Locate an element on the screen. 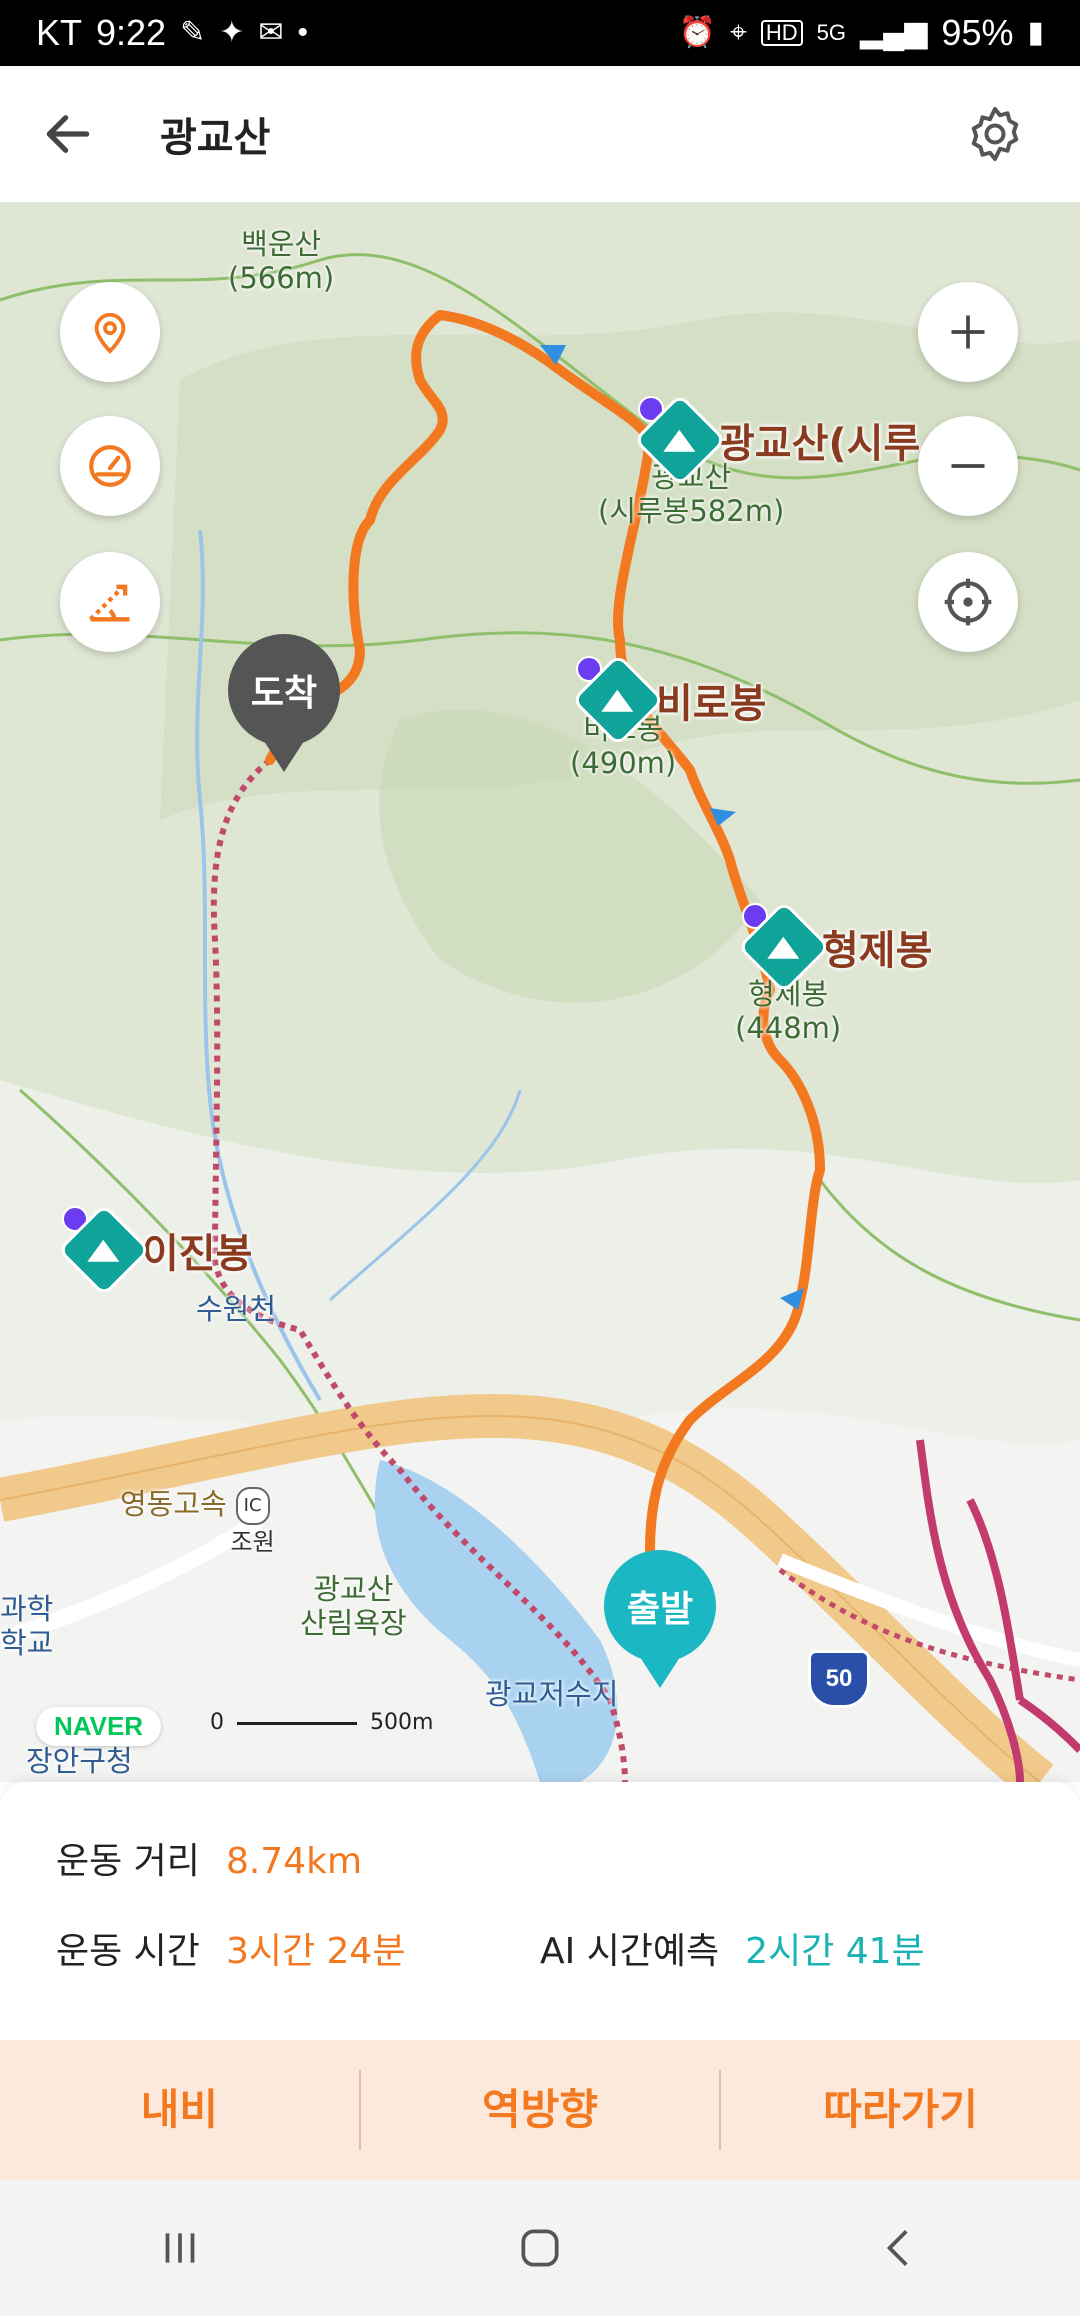 The width and height of the screenshot is (1080, 2316). time-stat: 운동 시간 3시간 24분 is located at coordinates (230, 1948).